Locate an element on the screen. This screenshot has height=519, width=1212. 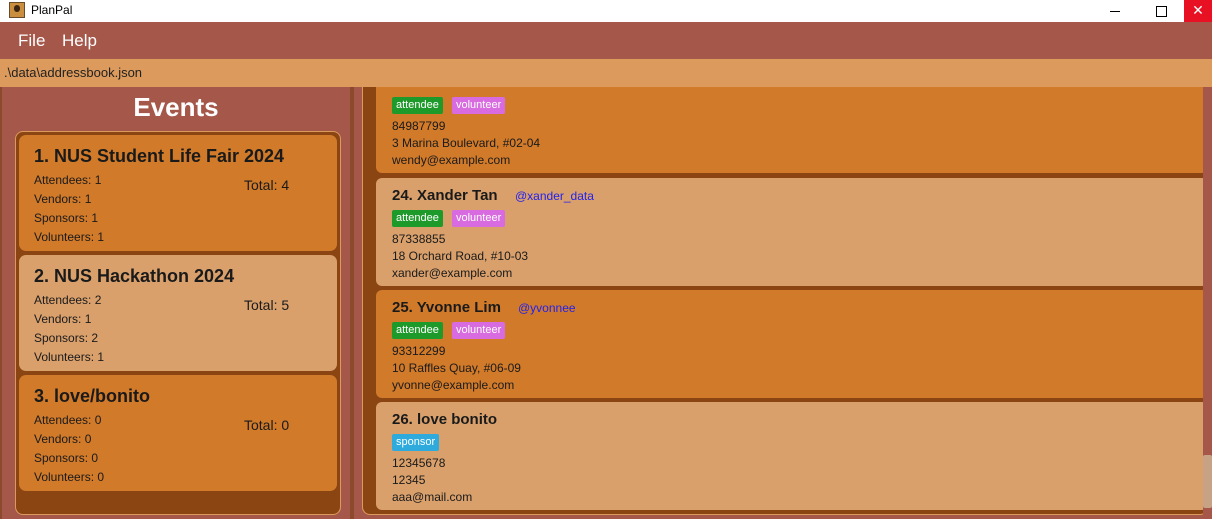
file-path: .\data\addressbook.json is located at coordinates (73, 72).